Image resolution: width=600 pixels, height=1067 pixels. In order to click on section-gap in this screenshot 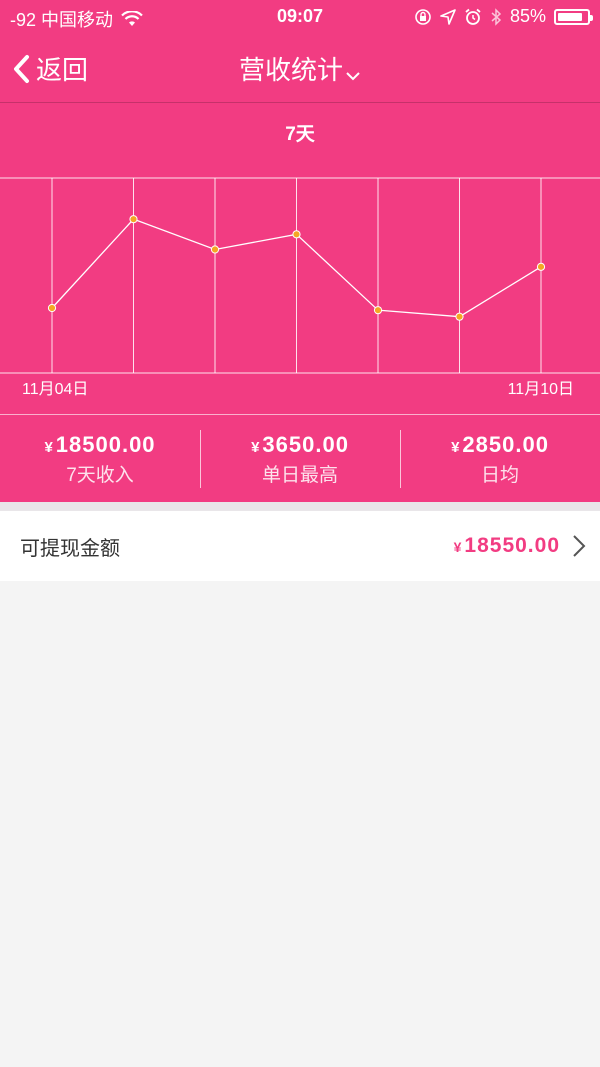, I will do `click(300, 506)`.